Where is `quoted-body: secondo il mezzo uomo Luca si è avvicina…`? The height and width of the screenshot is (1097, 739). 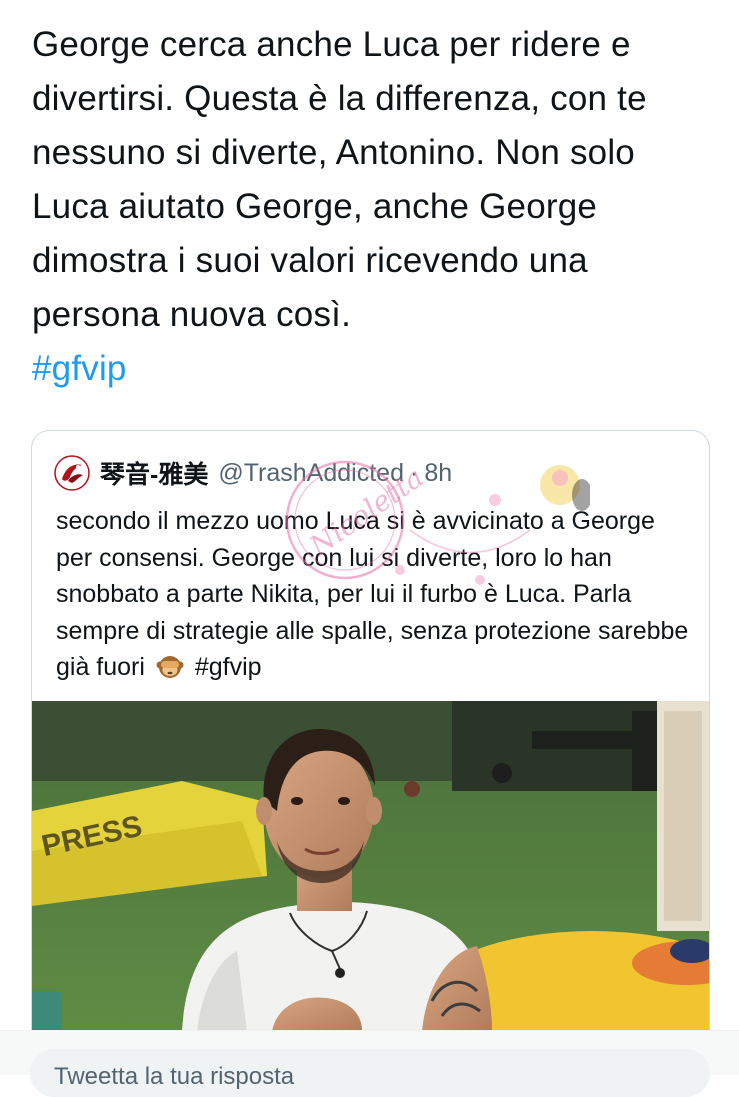
quoted-body: secondo il mezzo uomo Luca si è avvicina… is located at coordinates (372, 594).